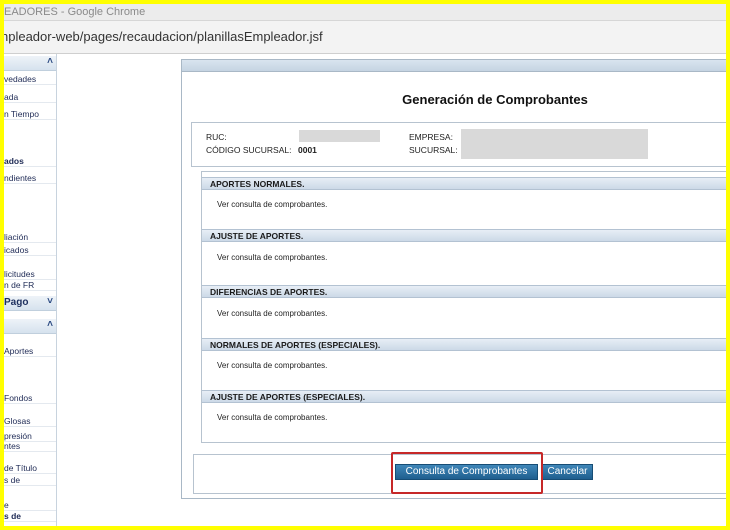 This screenshot has height=530, width=730. What do you see at coordinates (30, 237) in the screenshot?
I see `sidebar-item: liación` at bounding box center [30, 237].